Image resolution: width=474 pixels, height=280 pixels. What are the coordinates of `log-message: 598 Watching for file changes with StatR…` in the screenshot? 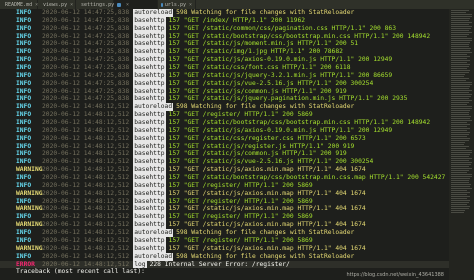 It's located at (265, 12).